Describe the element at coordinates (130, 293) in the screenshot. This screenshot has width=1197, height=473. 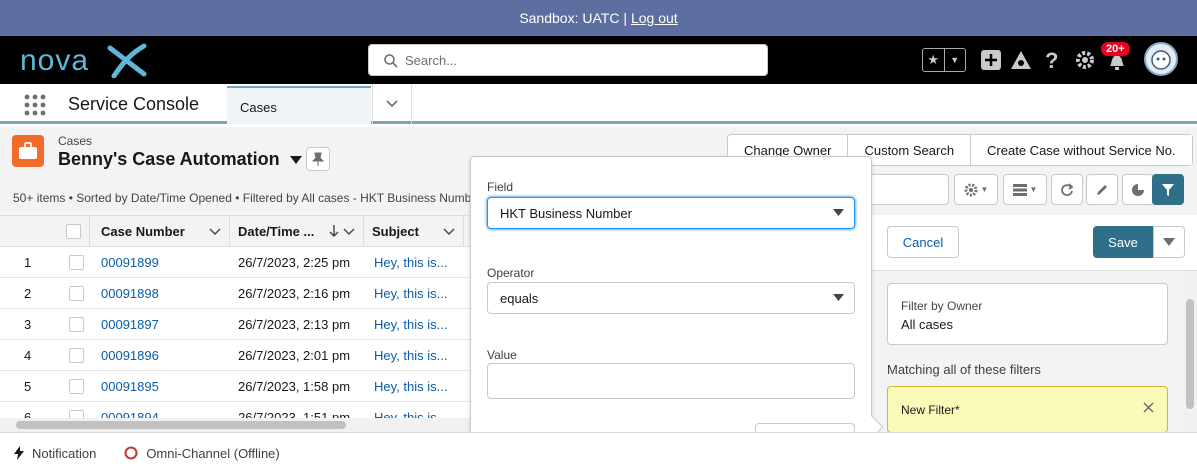
I see `case-number-link: 00091898` at that location.